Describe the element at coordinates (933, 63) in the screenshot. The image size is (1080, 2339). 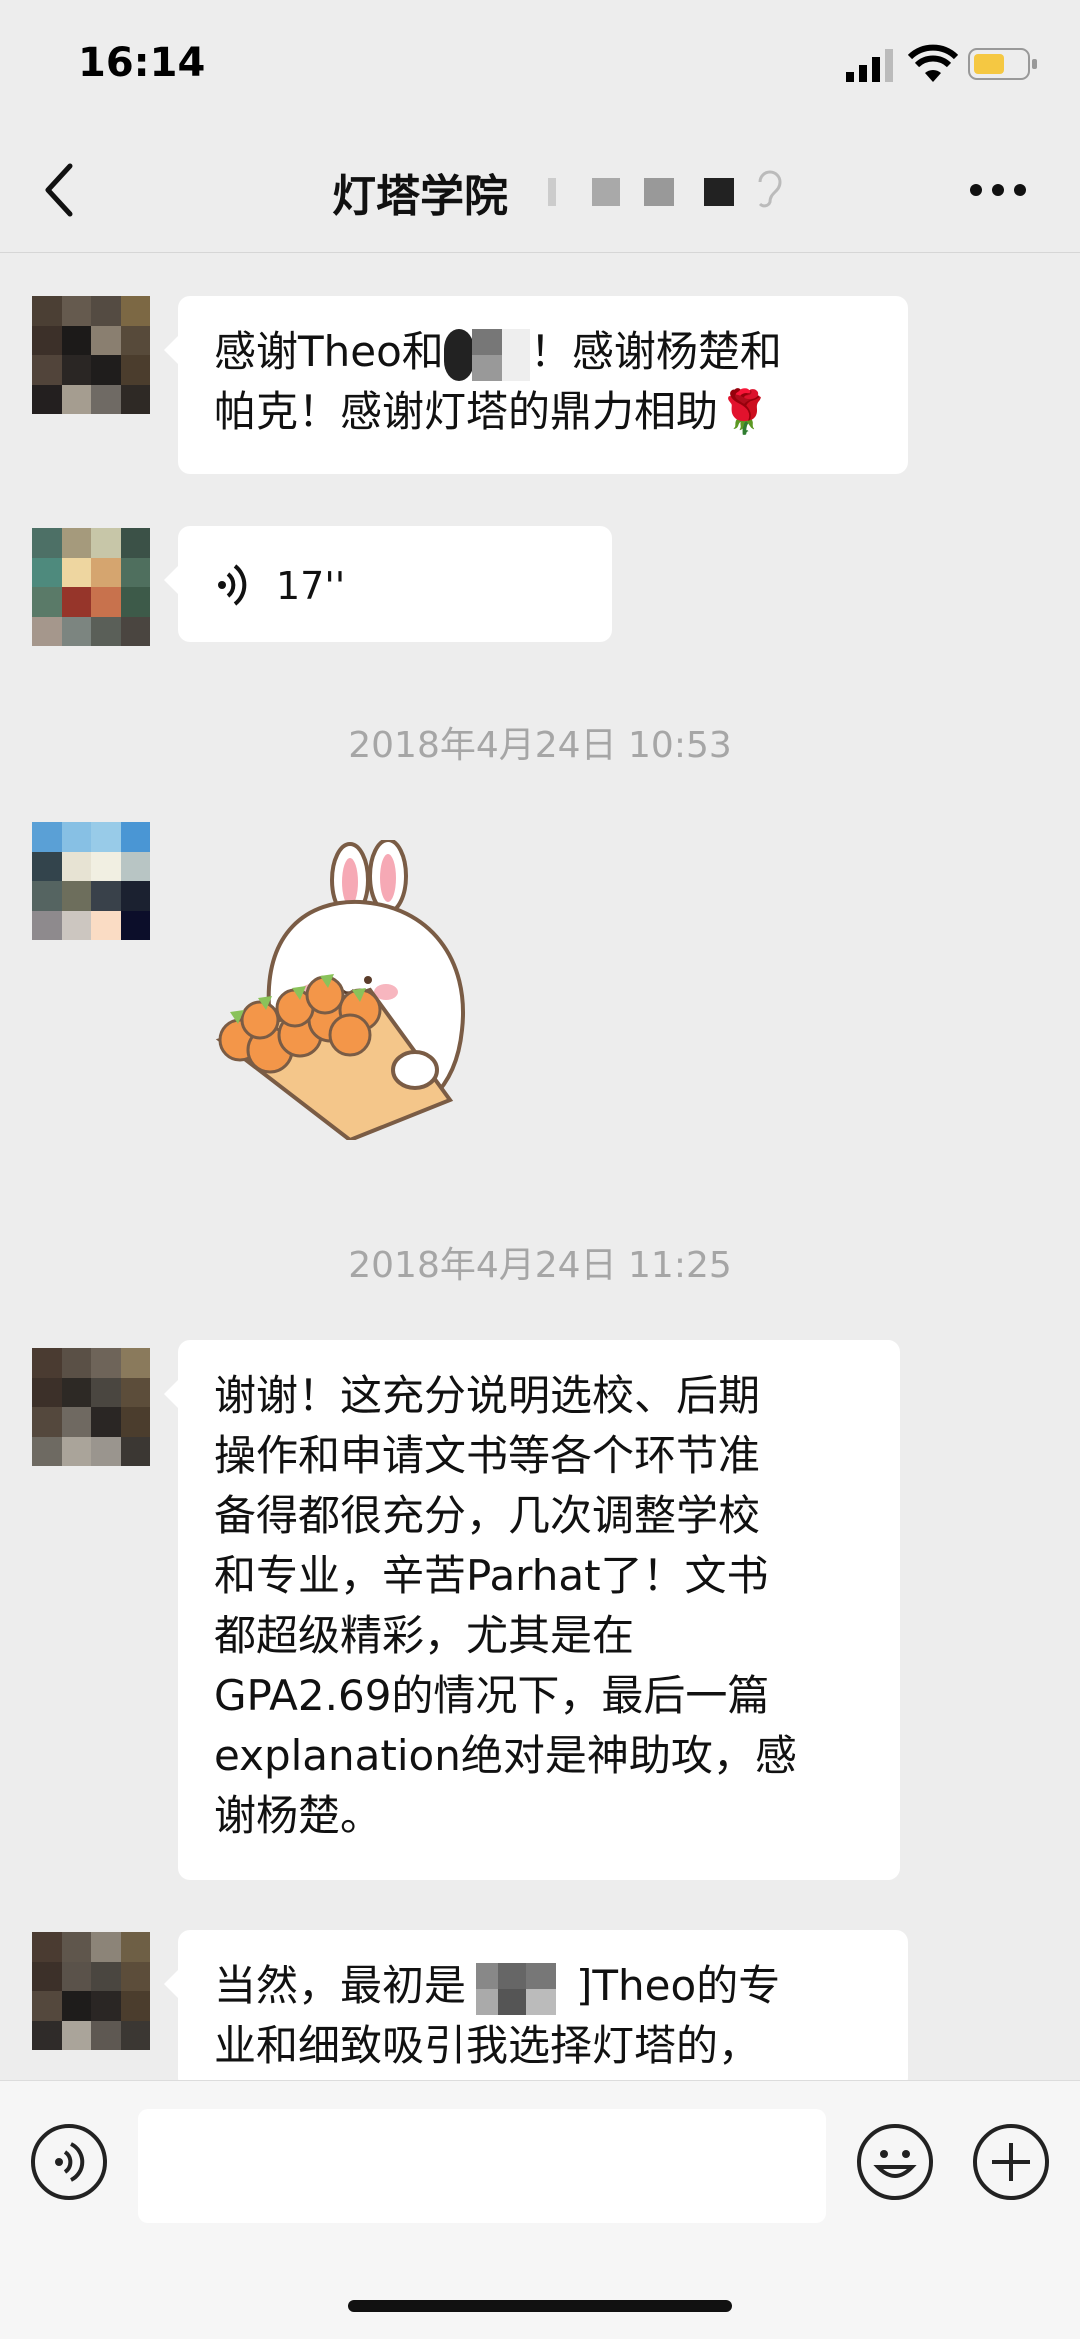
I see `wifi-icon` at that location.